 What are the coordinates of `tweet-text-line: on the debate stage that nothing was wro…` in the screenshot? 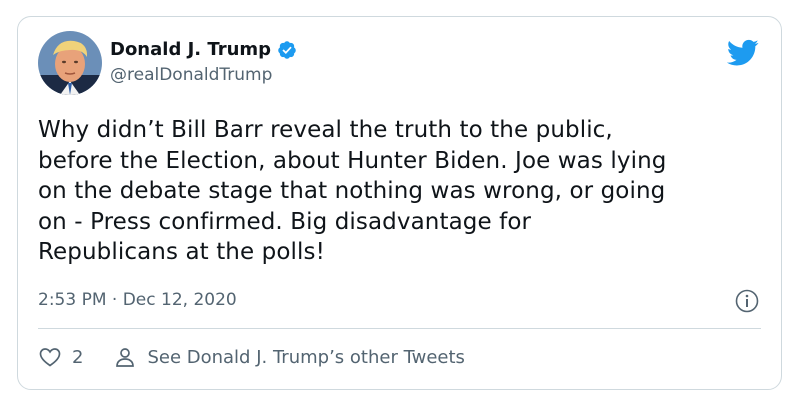 It's located at (352, 191).